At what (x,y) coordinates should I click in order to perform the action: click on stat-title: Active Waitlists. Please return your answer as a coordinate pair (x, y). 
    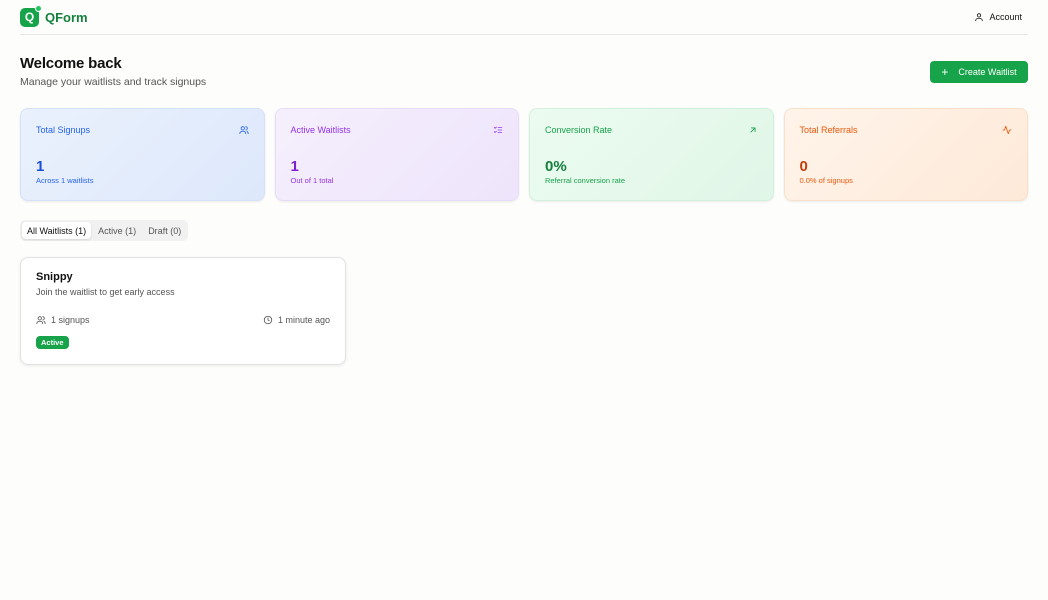
    Looking at the image, I should click on (320, 130).